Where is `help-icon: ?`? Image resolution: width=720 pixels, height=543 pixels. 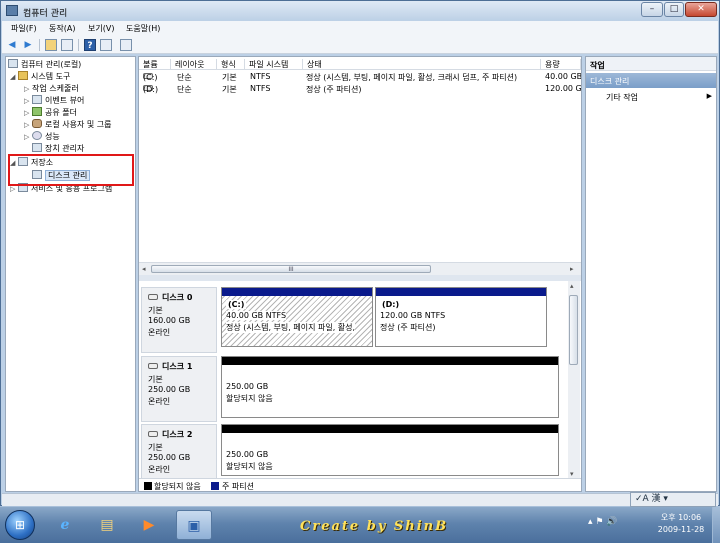 help-icon: ? is located at coordinates (90, 45).